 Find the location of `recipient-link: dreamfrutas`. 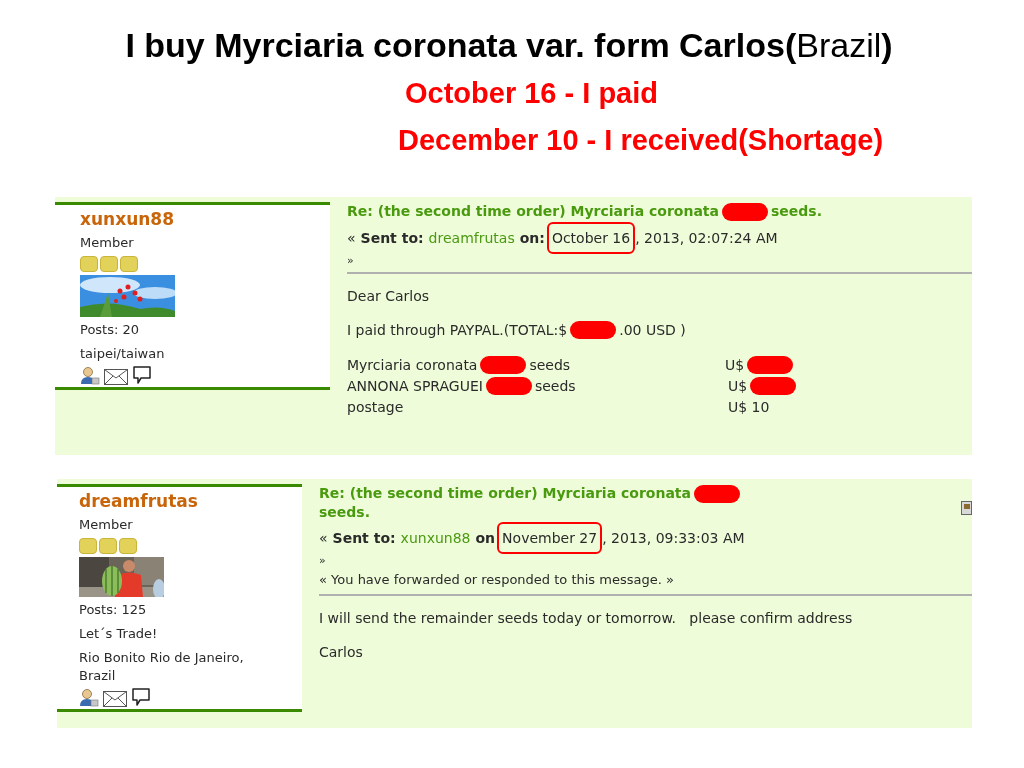

recipient-link: dreamfrutas is located at coordinates (471, 238).